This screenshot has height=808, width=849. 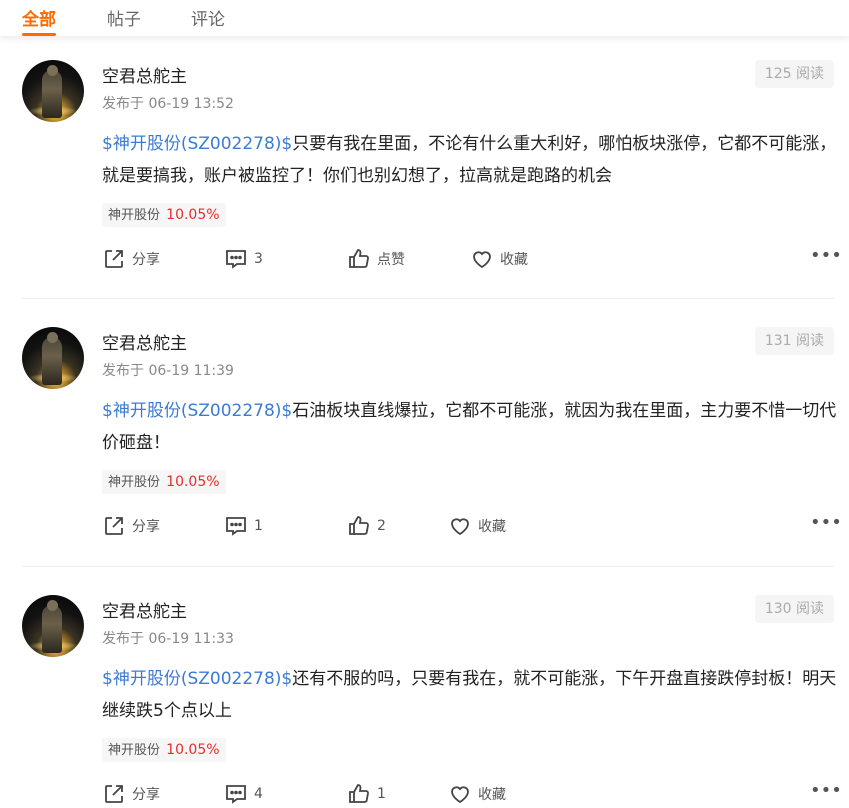 I want to click on like-button: 1, so click(x=366, y=794).